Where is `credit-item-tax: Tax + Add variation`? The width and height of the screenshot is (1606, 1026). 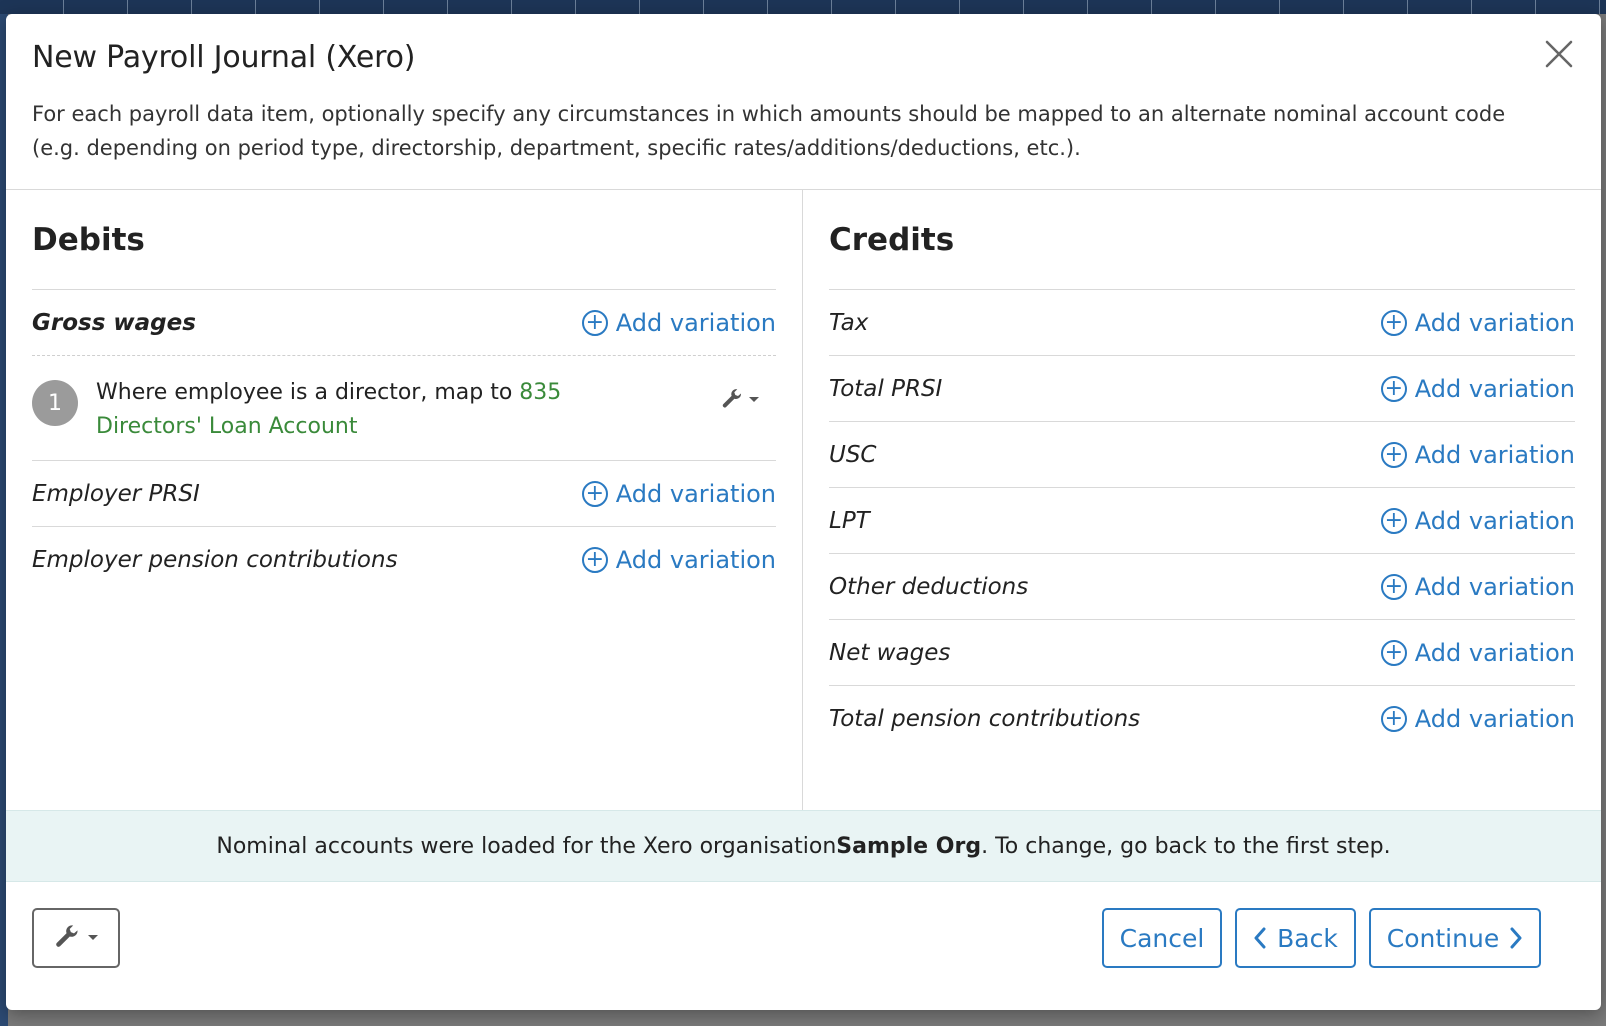
credit-item-tax: Tax + Add variation is located at coordinates (1202, 323).